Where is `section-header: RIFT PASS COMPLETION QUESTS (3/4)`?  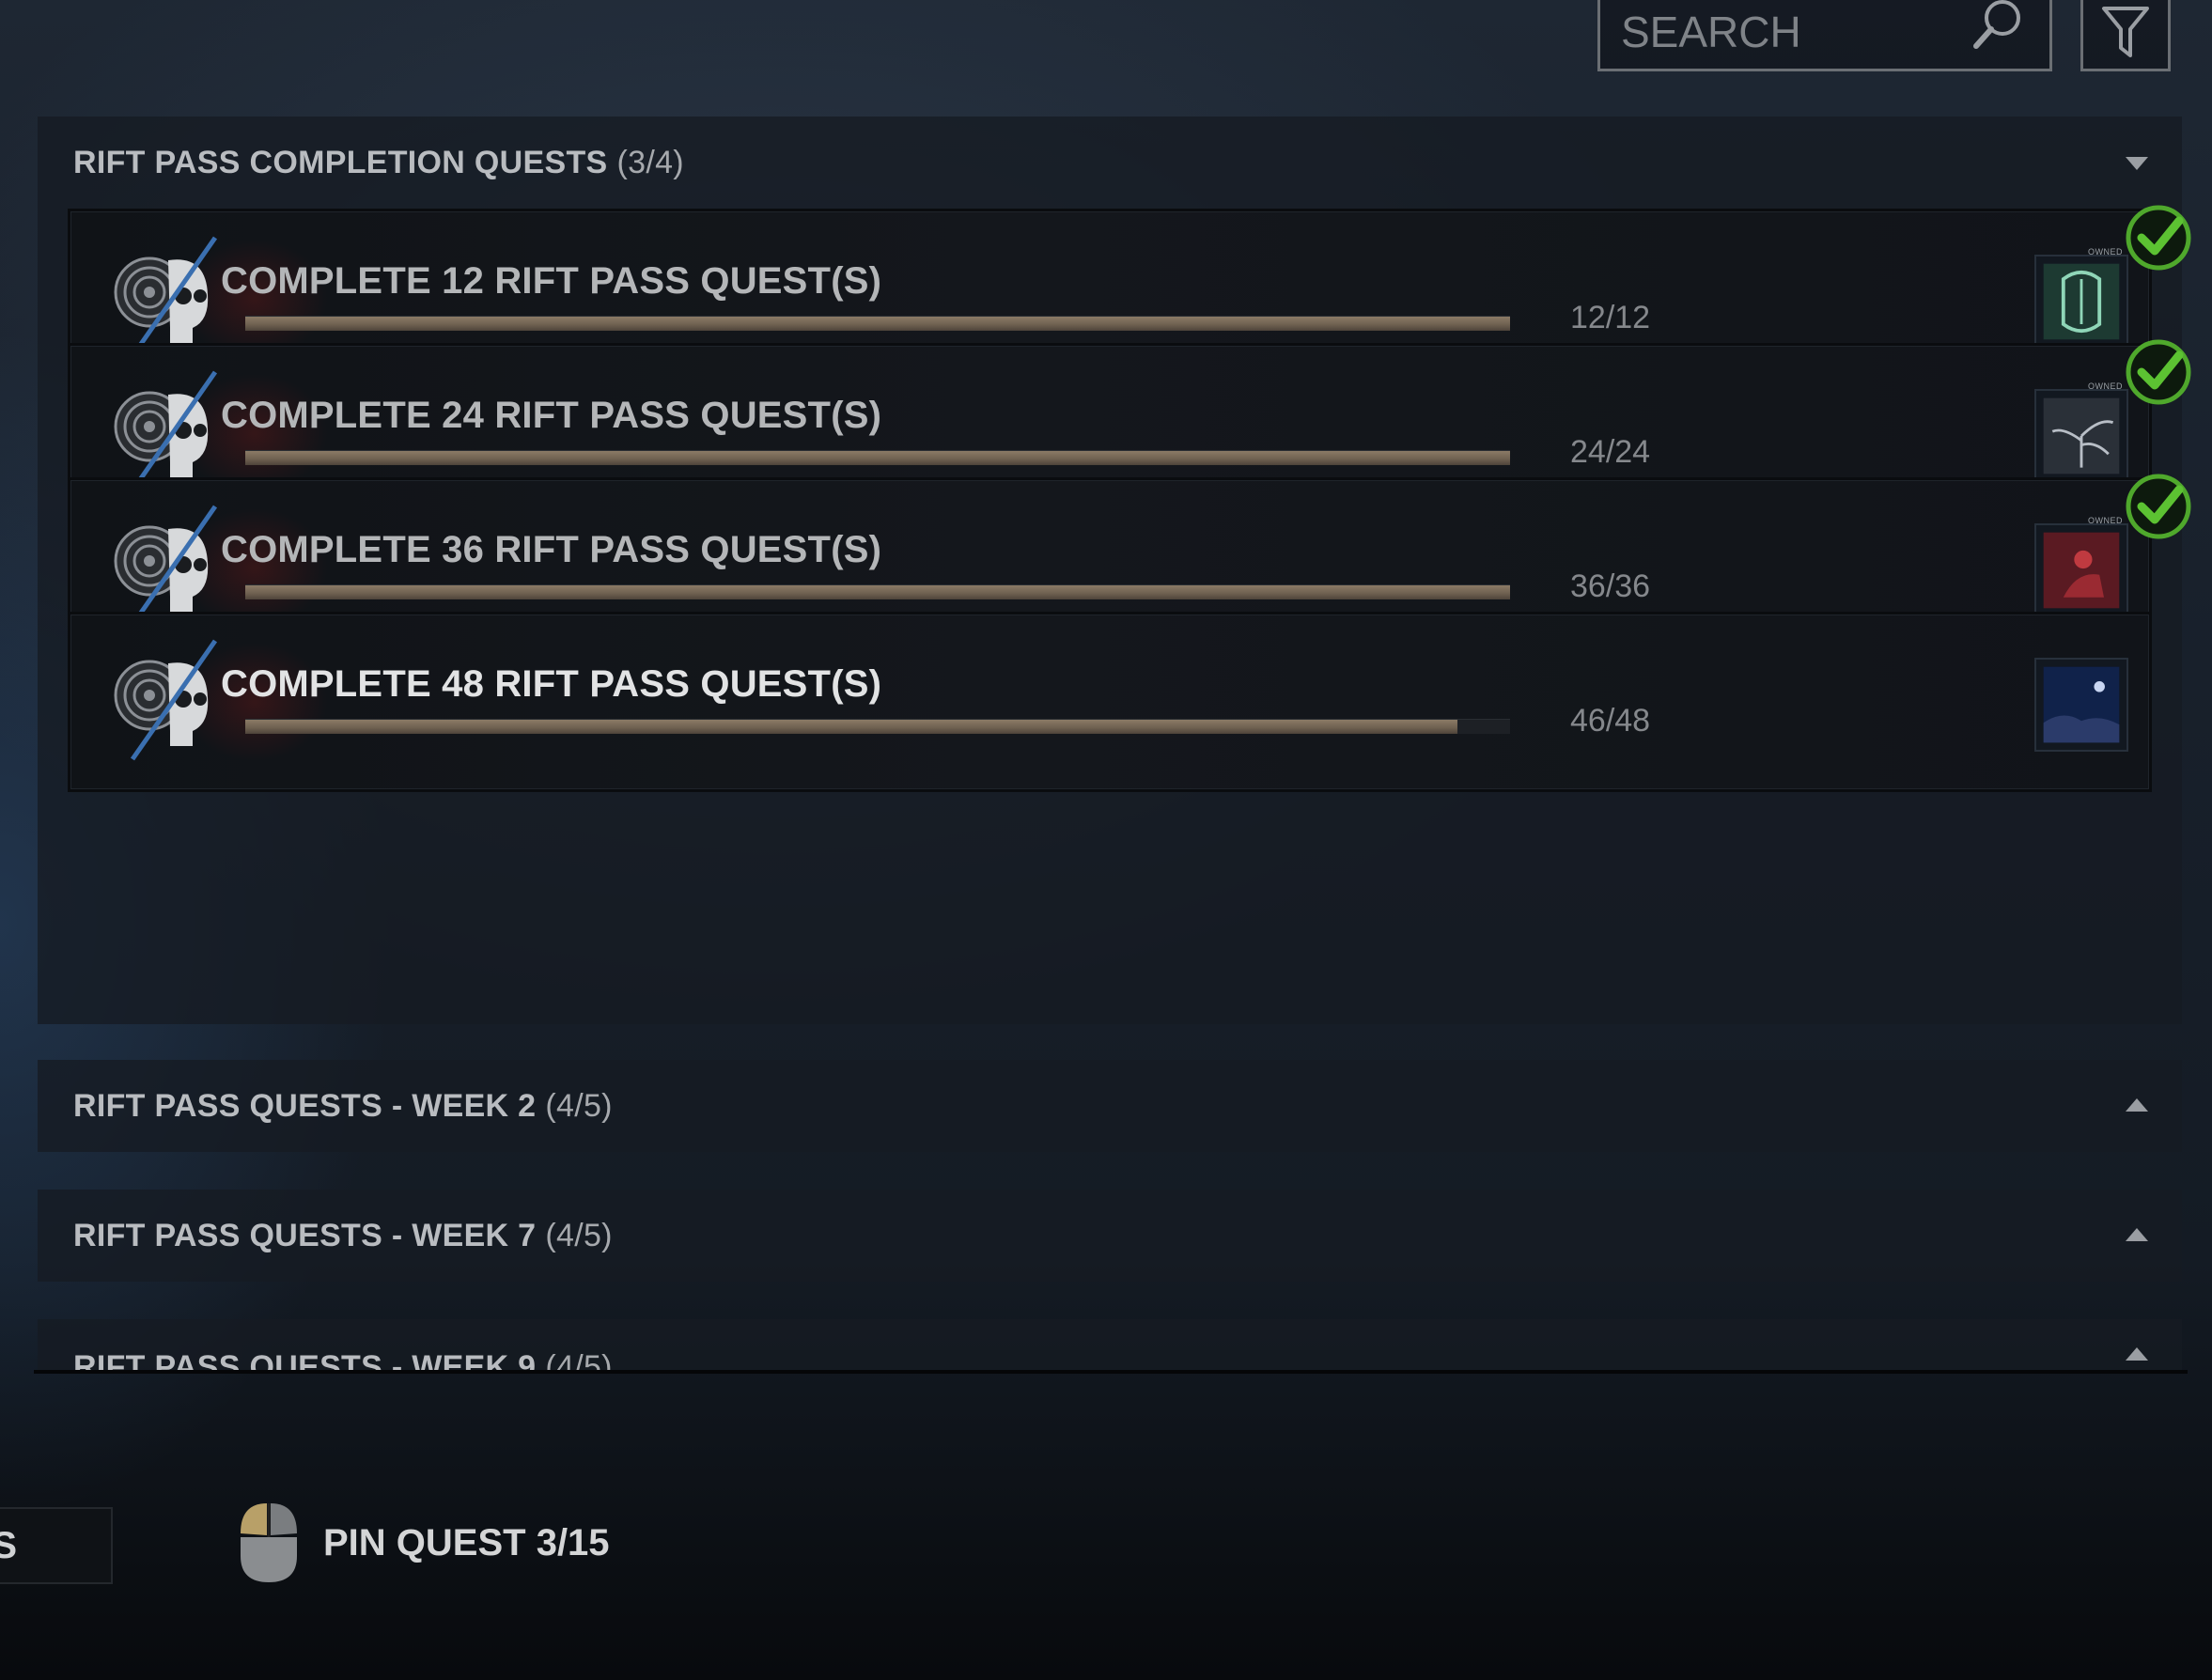
section-header: RIFT PASS COMPLETION QUESTS (3/4) is located at coordinates (1110, 163).